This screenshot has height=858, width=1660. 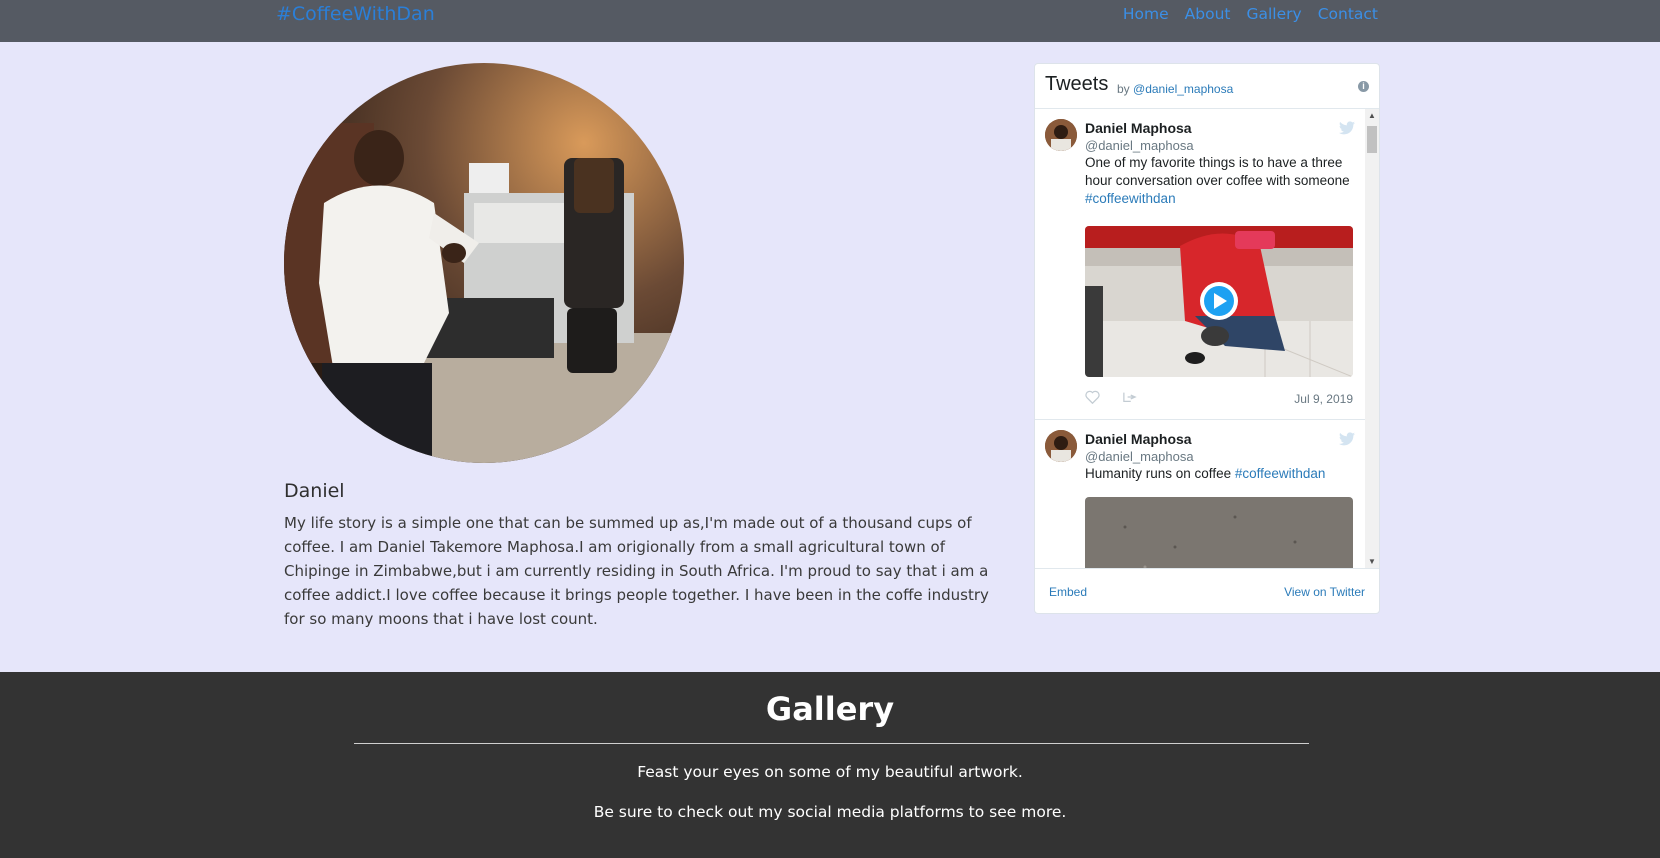 I want to click on scroll-up-arrow-icon: ▲, so click(x=1372, y=115).